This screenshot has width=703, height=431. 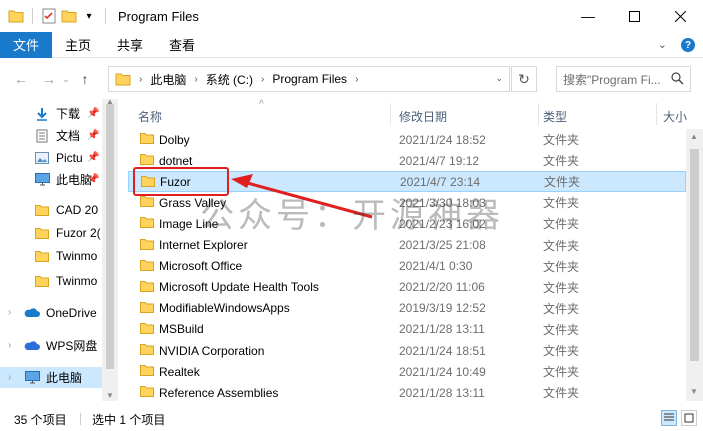 What do you see at coordinates (40, 420) in the screenshot?
I see `item-count: 35 个项目` at bounding box center [40, 420].